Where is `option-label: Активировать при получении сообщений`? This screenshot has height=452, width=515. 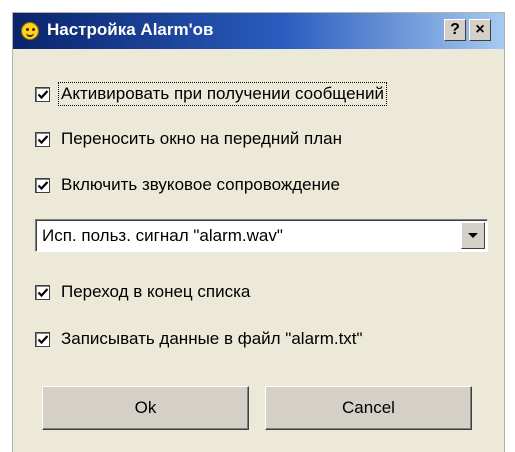 option-label: Активировать при получении сообщений is located at coordinates (222, 94).